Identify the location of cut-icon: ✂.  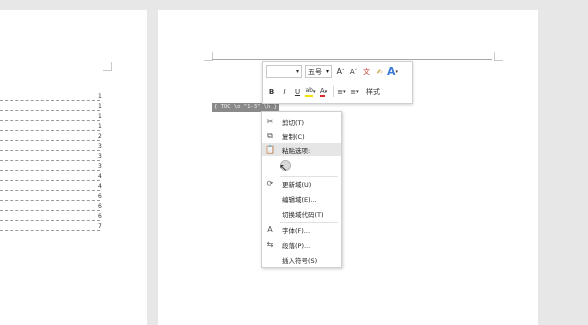
(270, 121).